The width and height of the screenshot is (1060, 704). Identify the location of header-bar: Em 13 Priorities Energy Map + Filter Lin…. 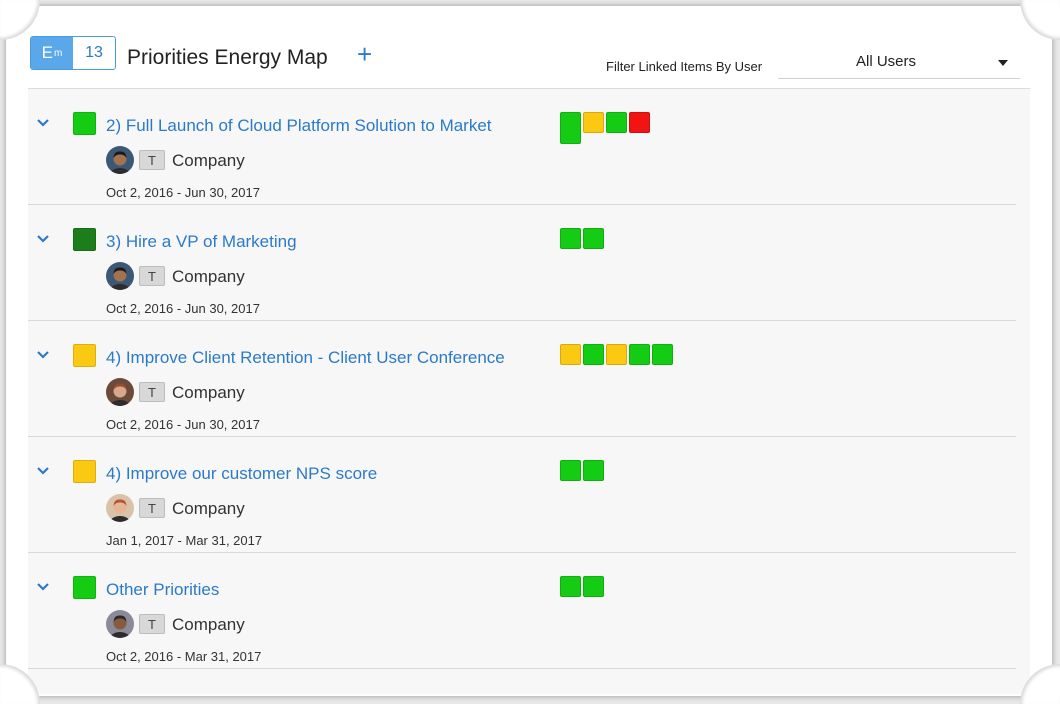
(529, 53).